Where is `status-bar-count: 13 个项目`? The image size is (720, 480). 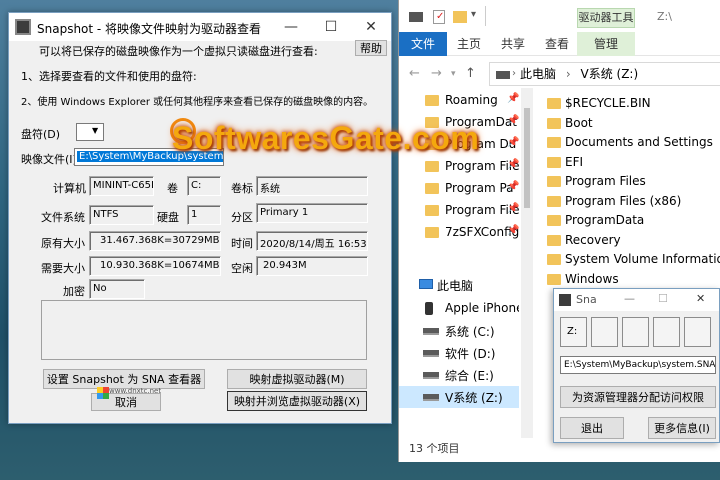
status-bar-count: 13 个项目 is located at coordinates (434, 448).